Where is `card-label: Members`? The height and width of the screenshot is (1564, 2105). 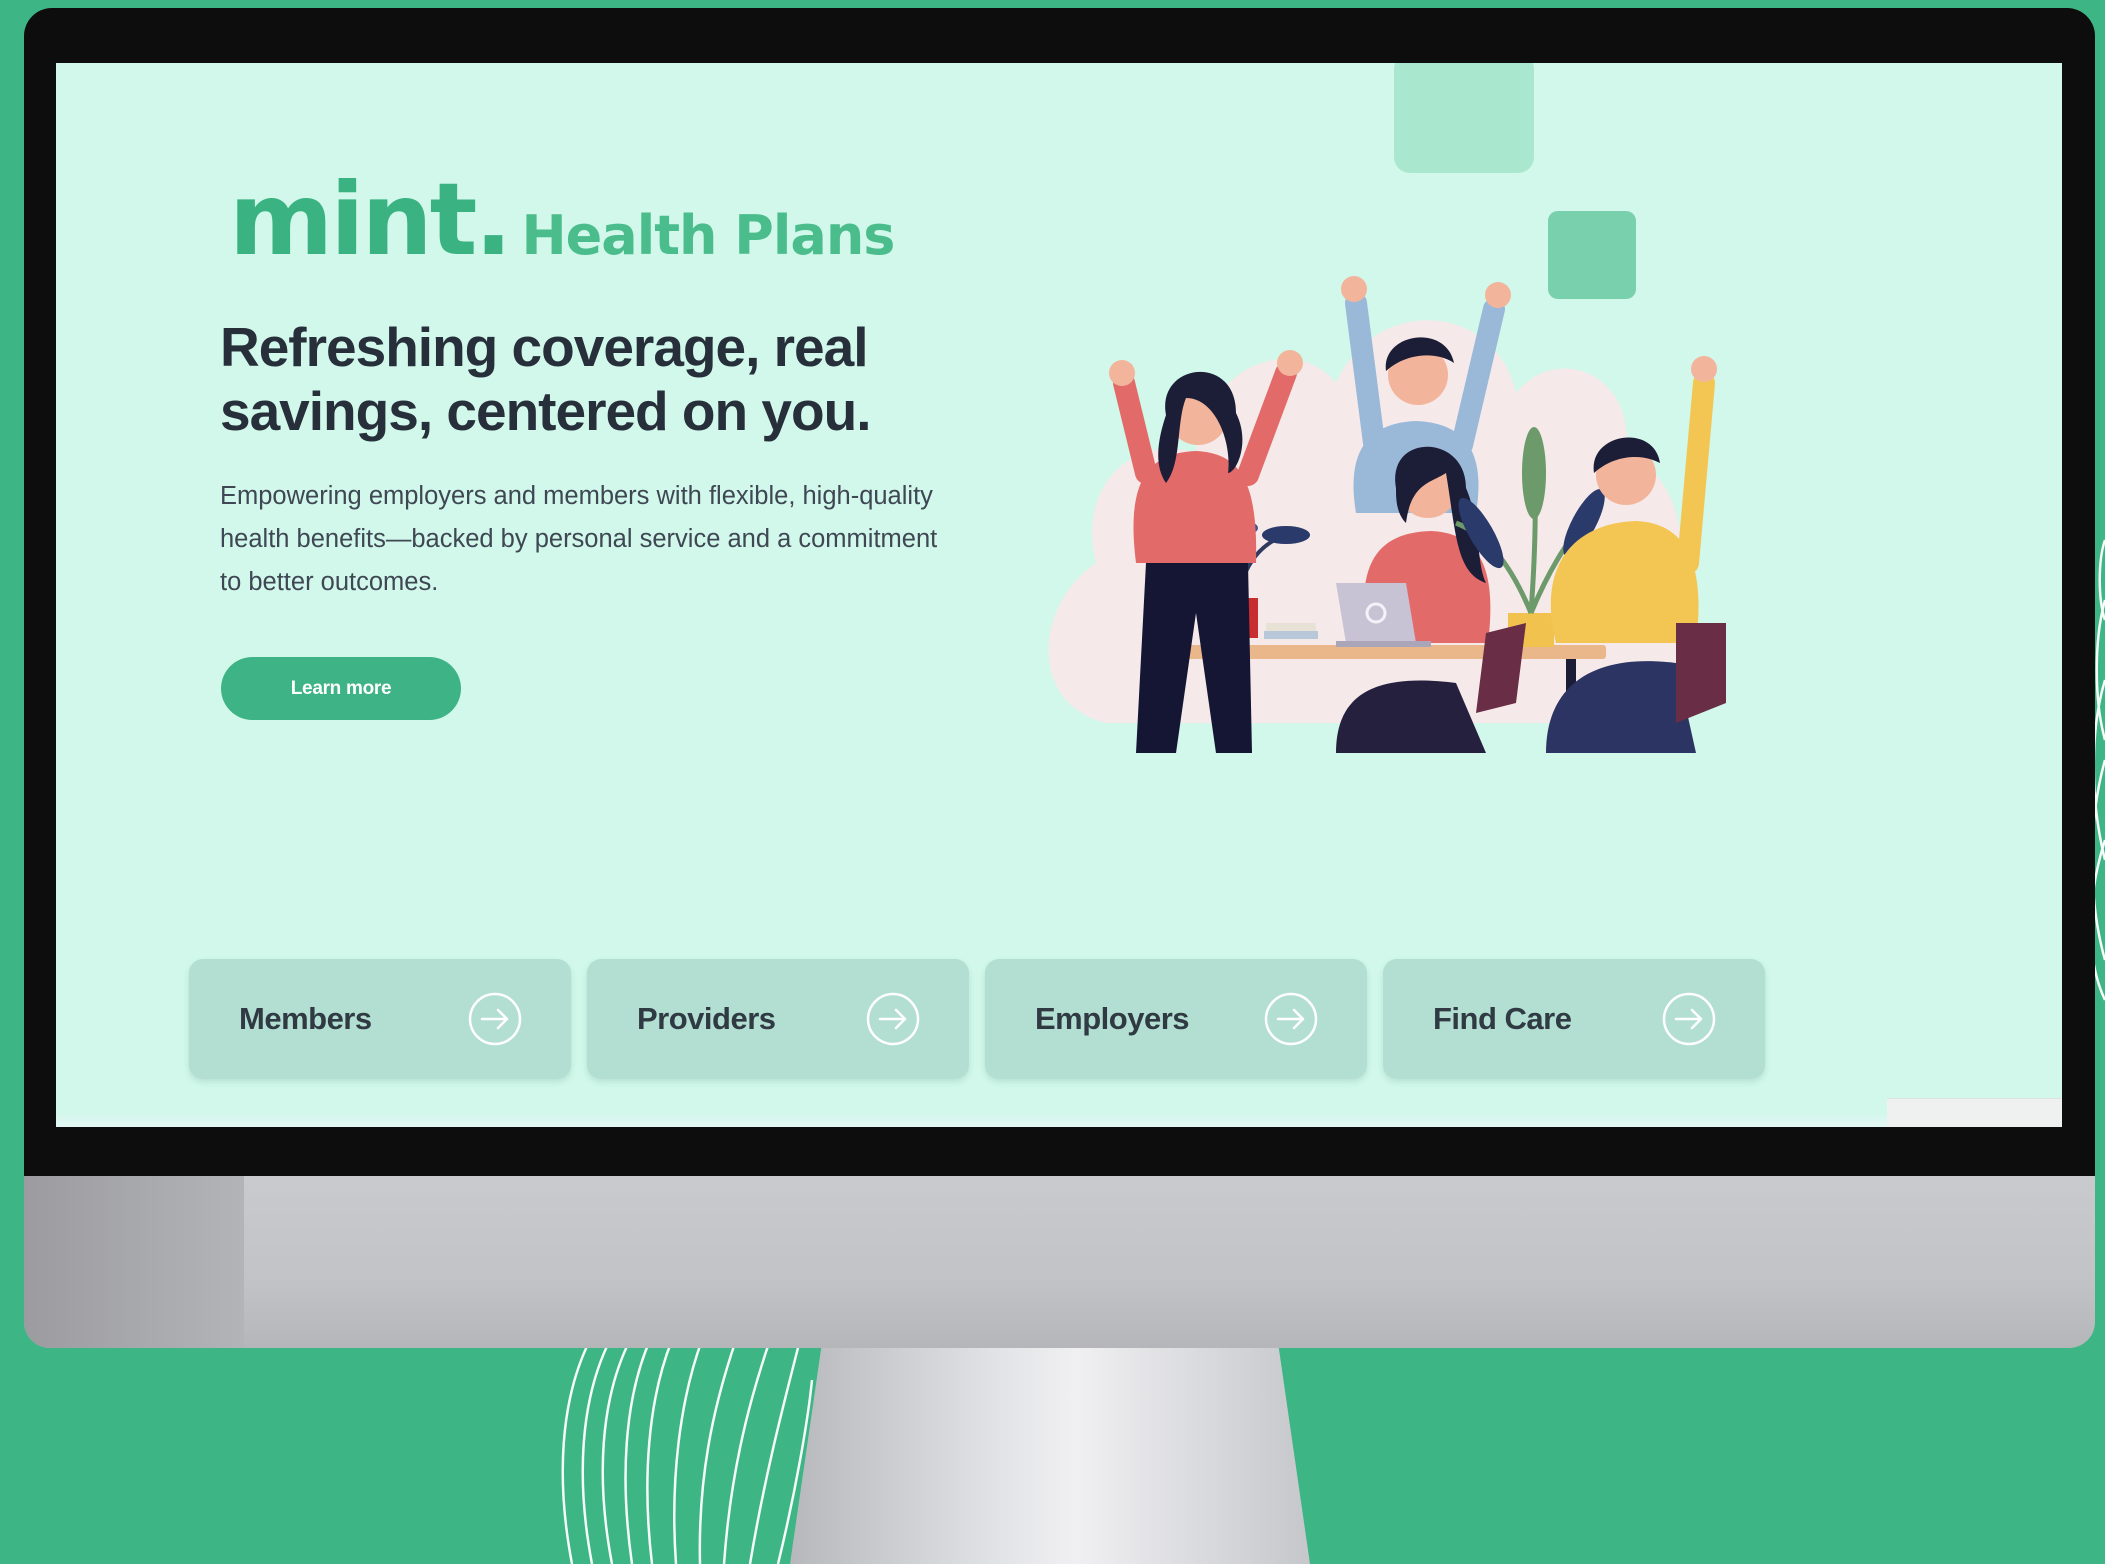
card-label: Members is located at coordinates (305, 1018).